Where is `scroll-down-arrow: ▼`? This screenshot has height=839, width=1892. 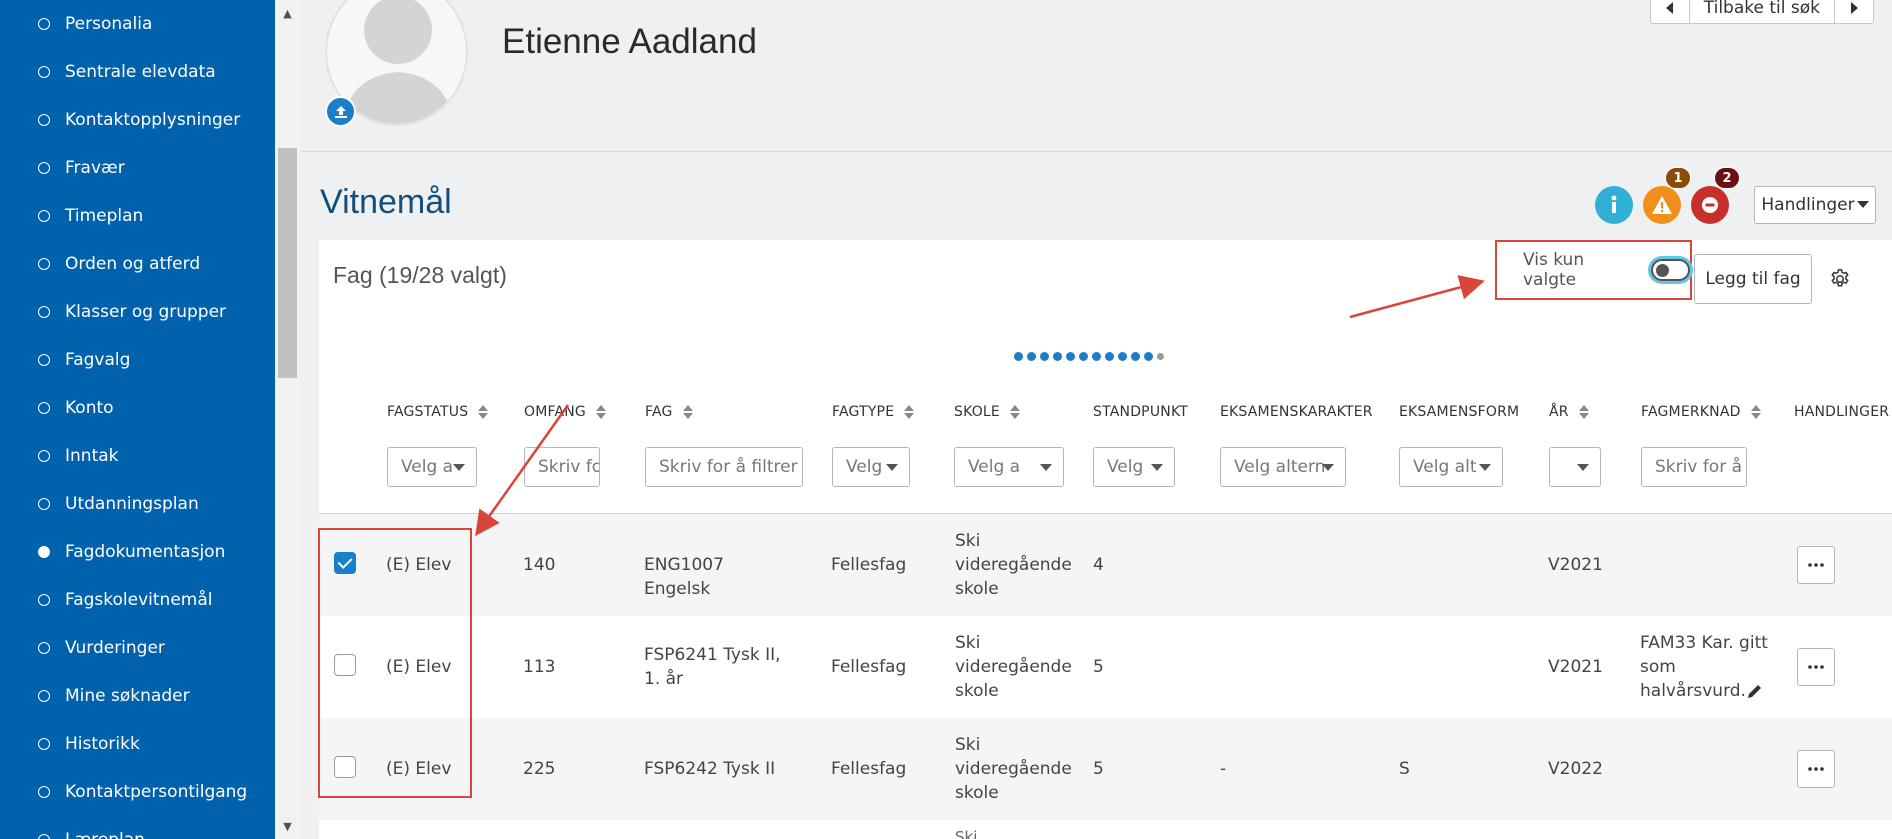
scroll-down-arrow: ▼ is located at coordinates (287, 826).